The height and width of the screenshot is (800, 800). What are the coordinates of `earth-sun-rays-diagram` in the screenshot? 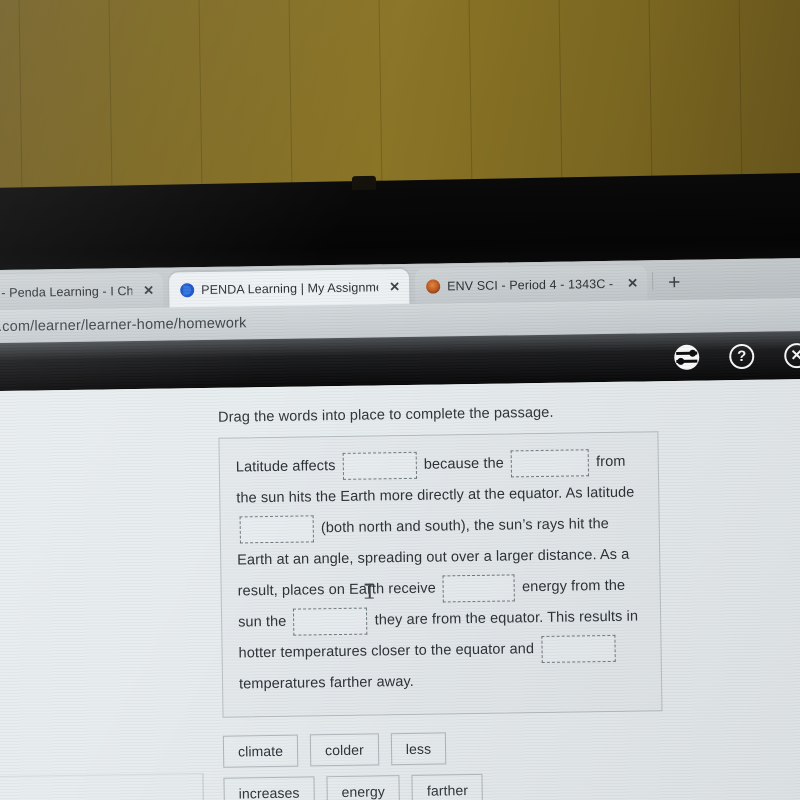 It's located at (103, 786).